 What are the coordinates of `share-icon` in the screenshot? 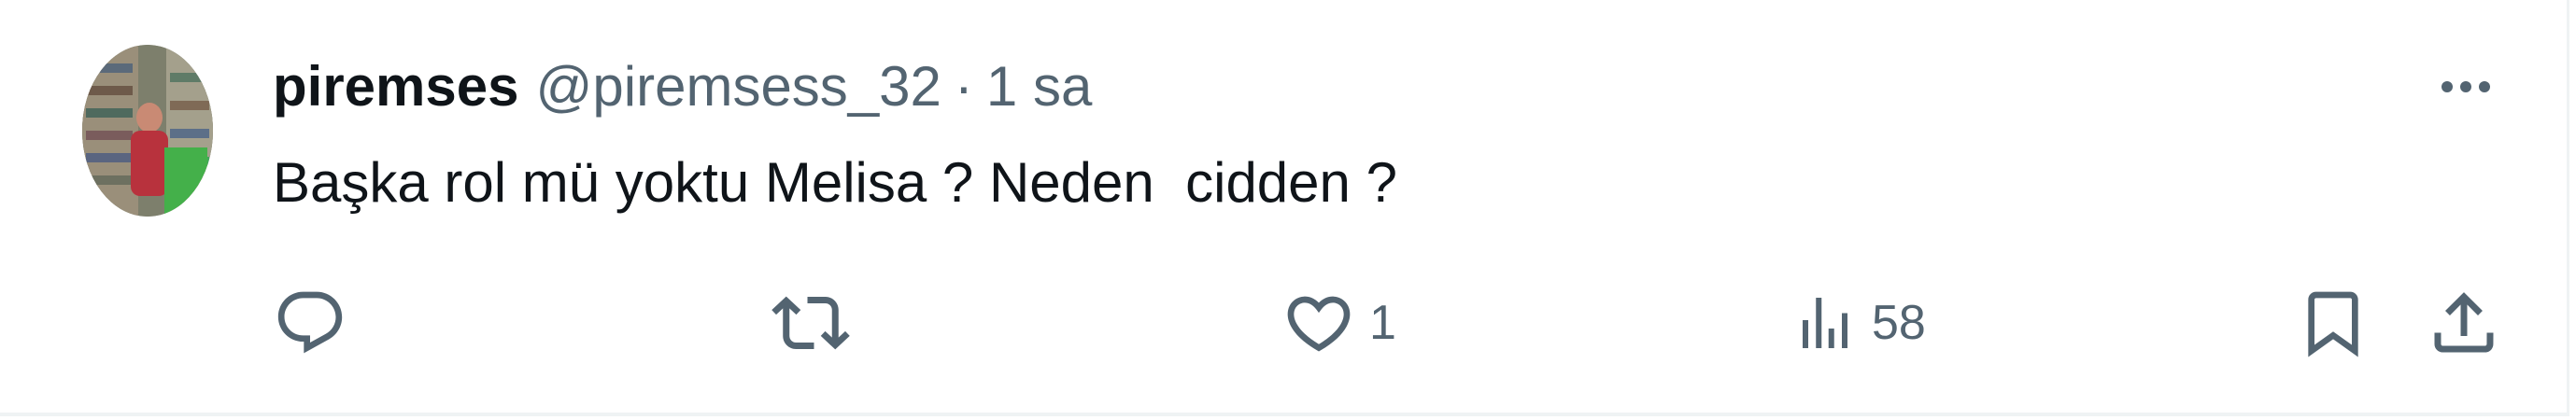 It's located at (2464, 322).